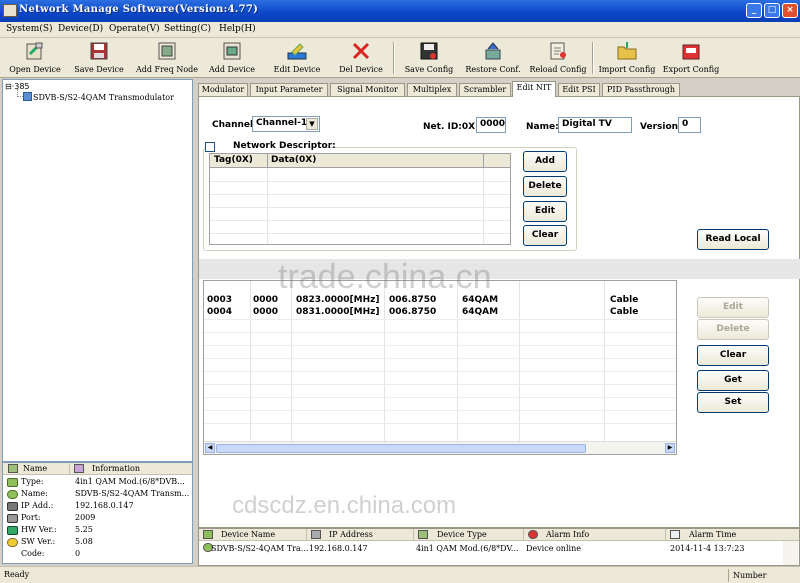 The image size is (800, 583). What do you see at coordinates (545, 235) in the screenshot?
I see `descriptor-clear-button: Clear` at bounding box center [545, 235].